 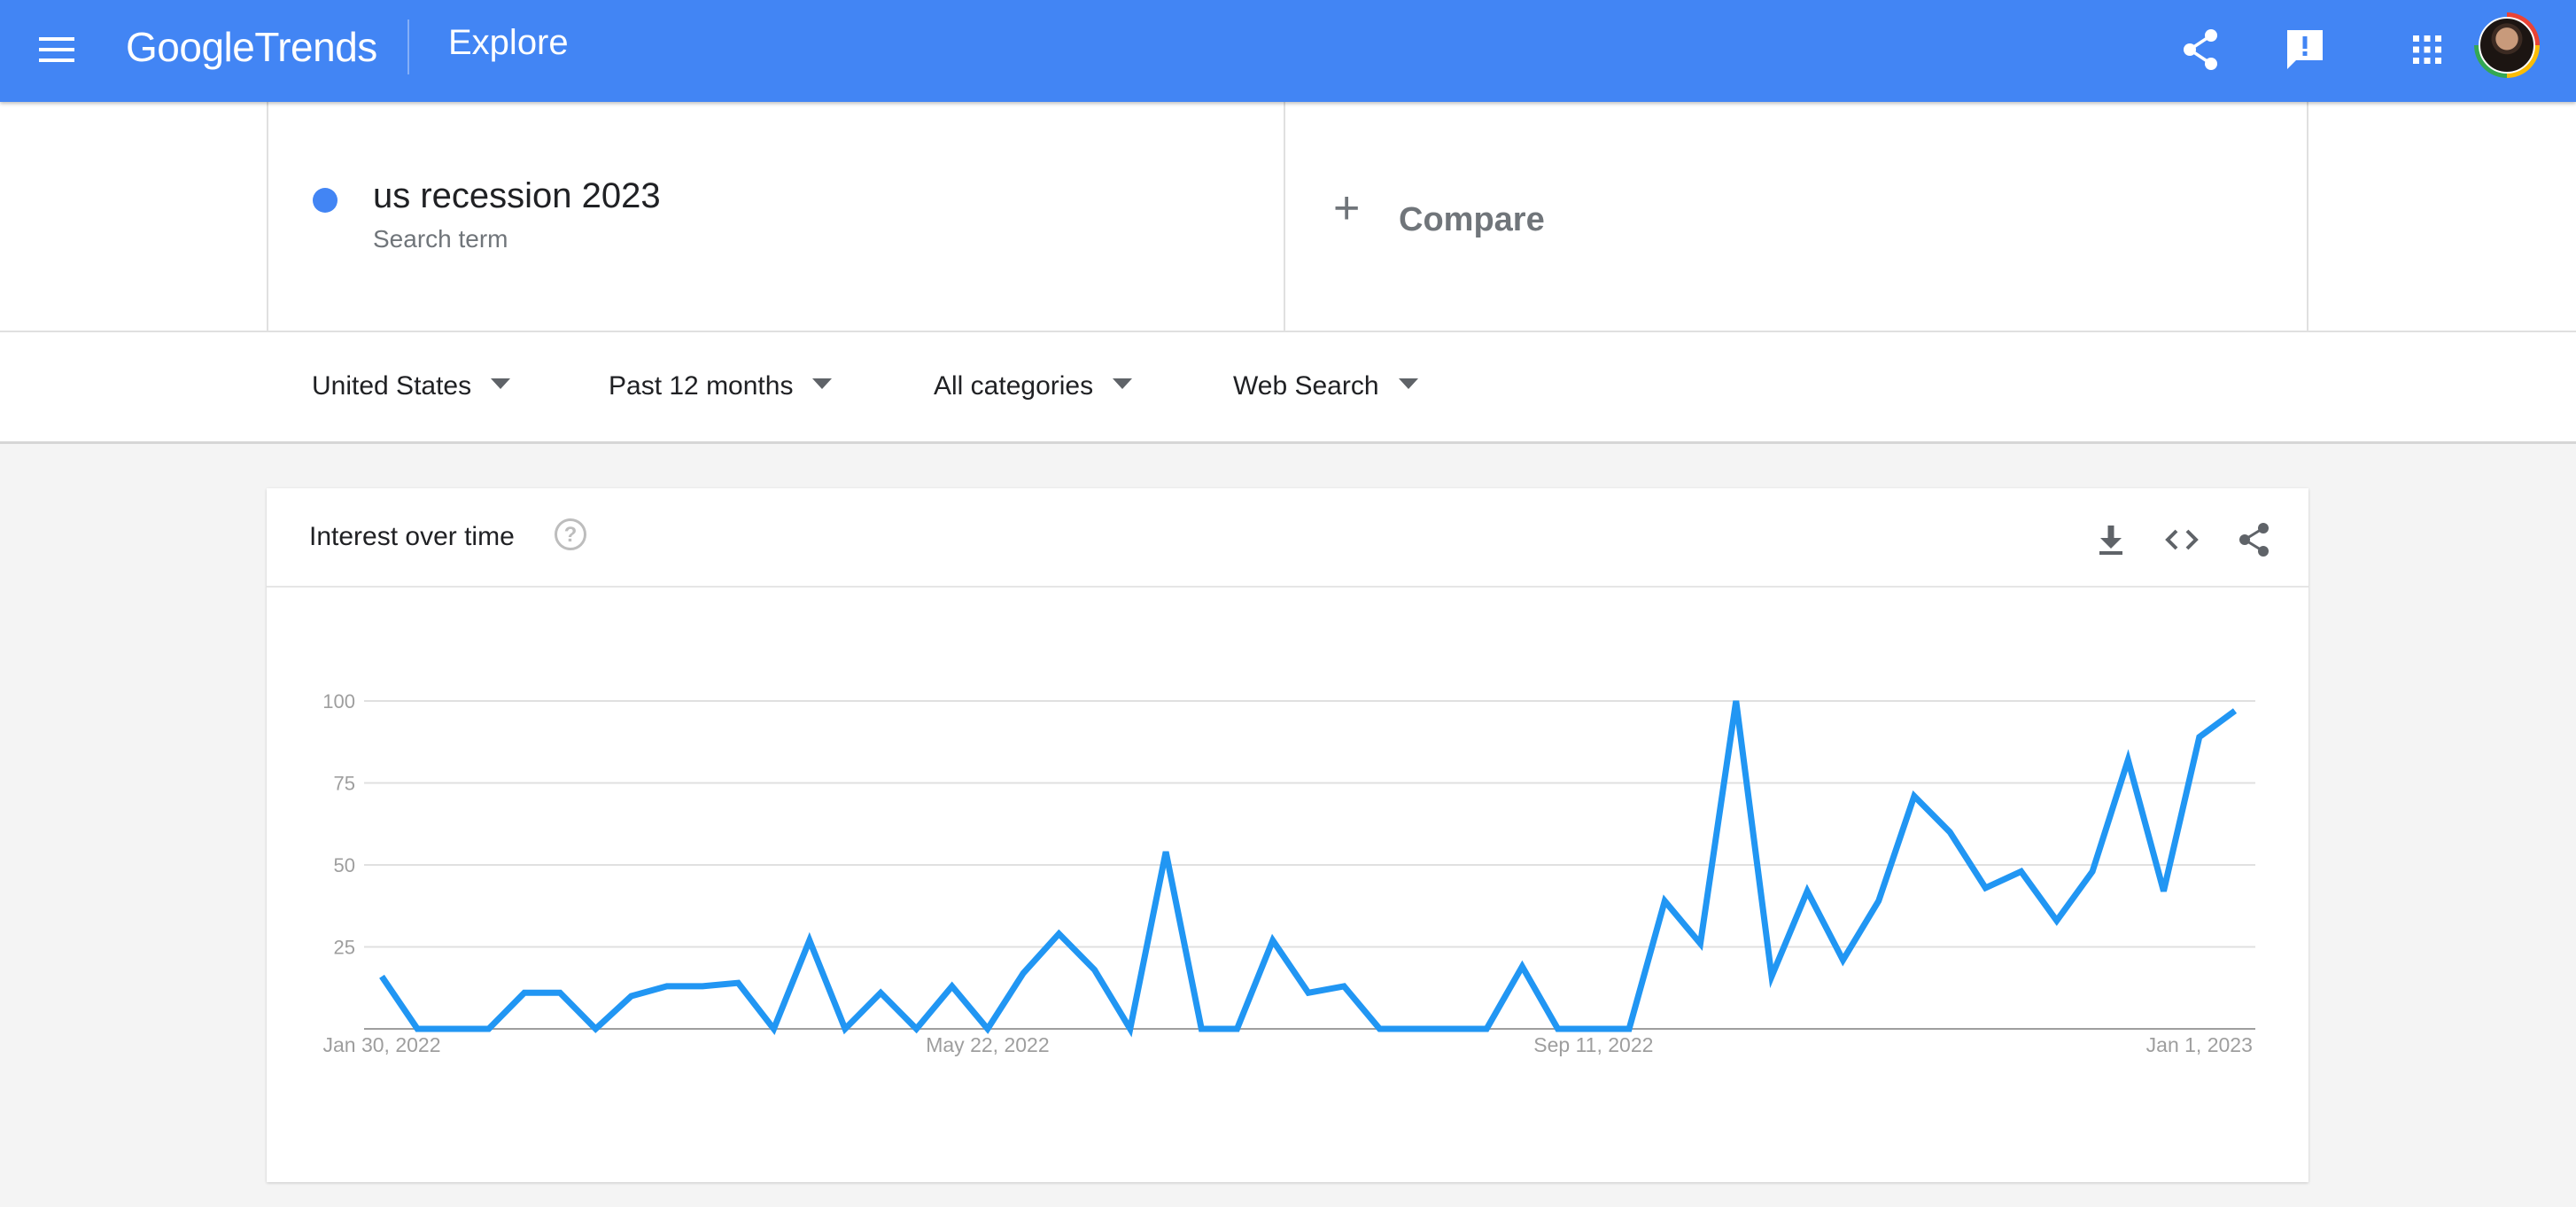 I want to click on compare-label: Compare, so click(x=1472, y=219).